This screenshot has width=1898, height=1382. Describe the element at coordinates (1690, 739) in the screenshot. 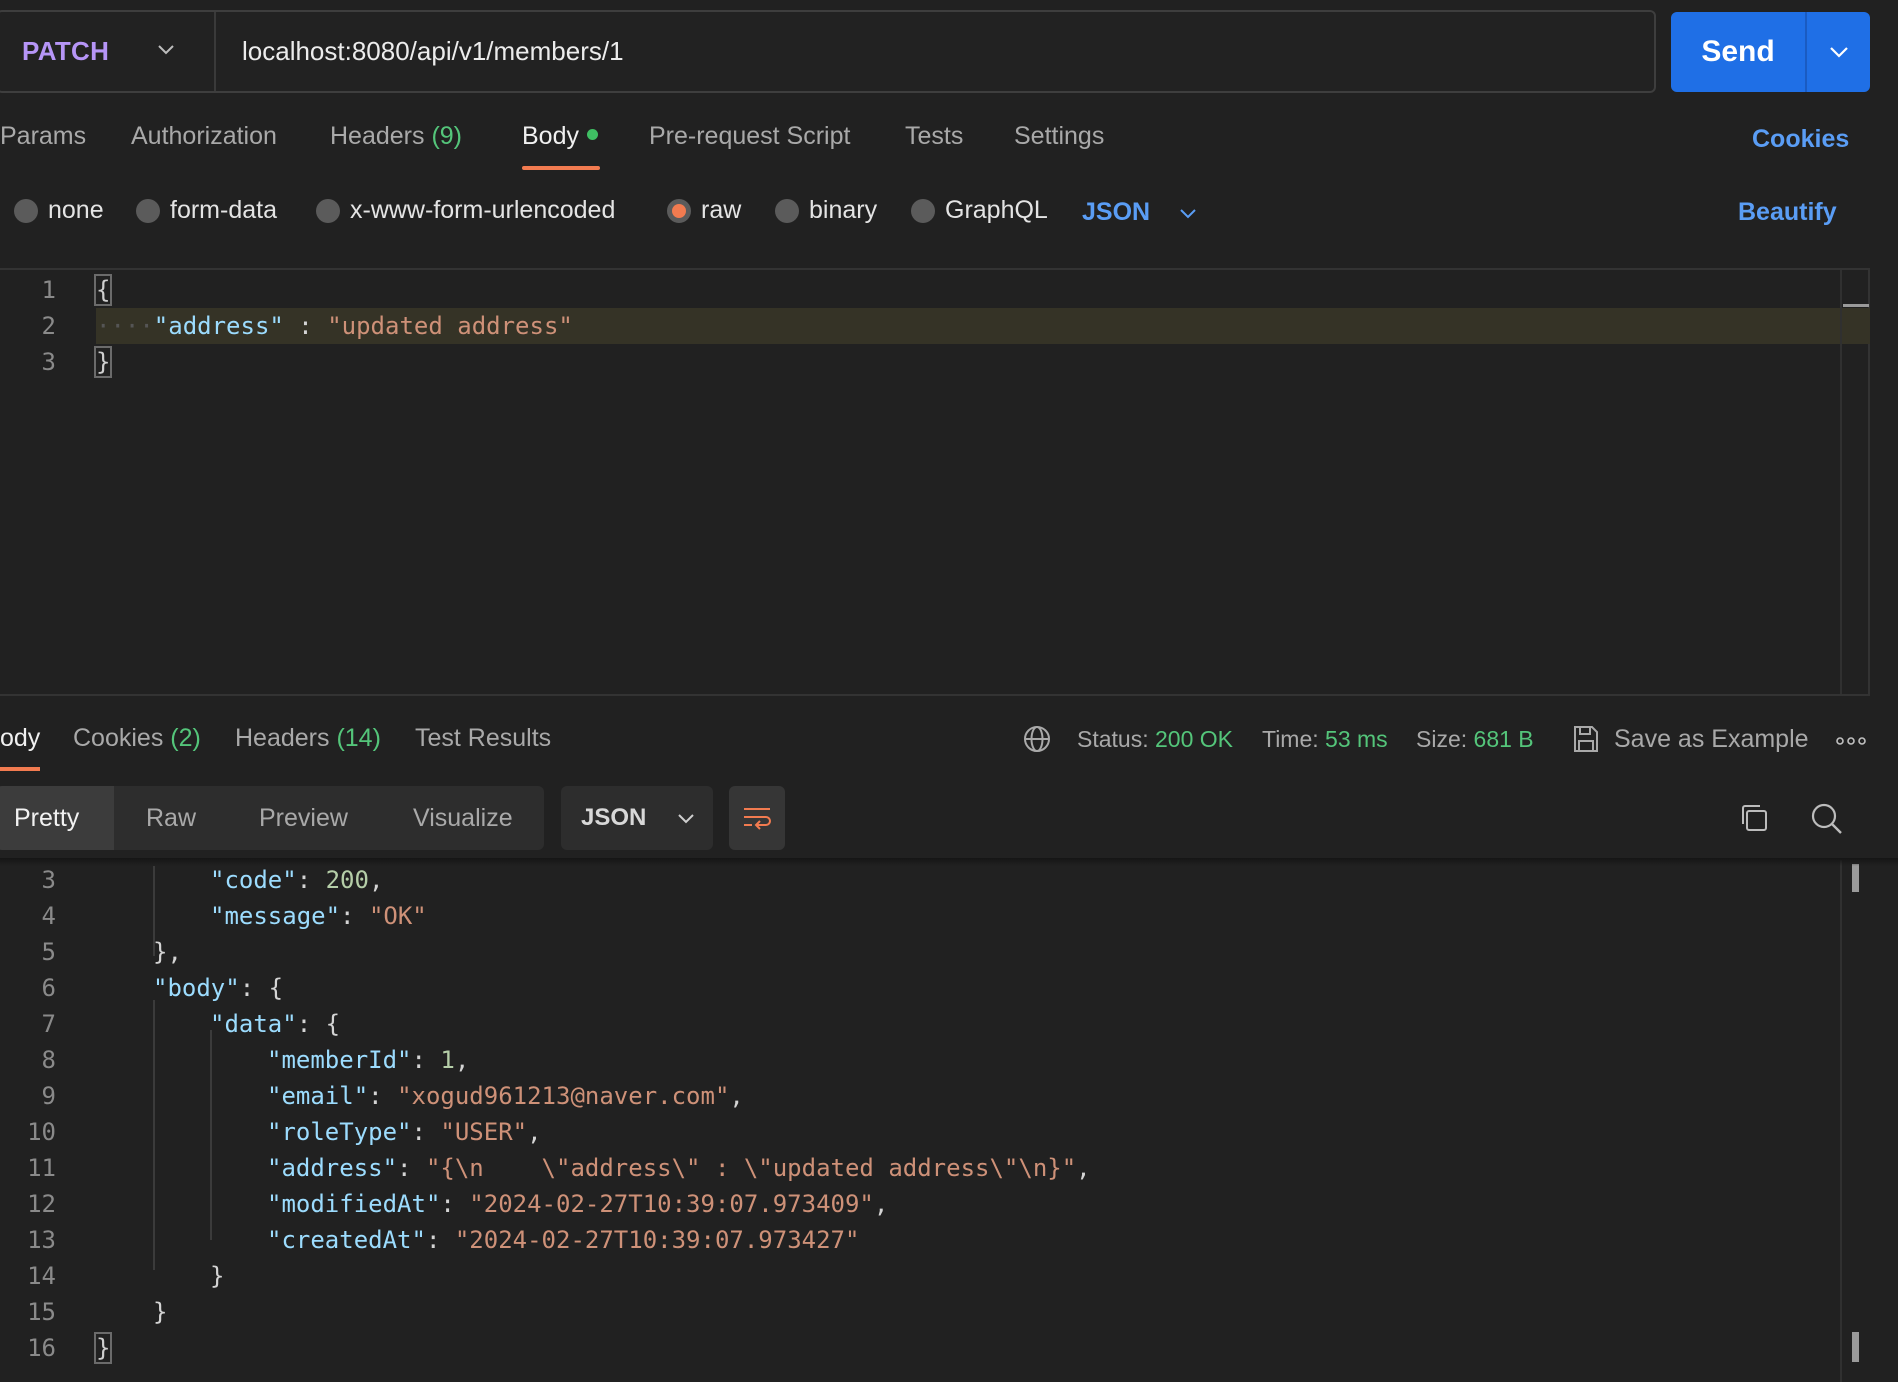

I see `save-as-example-button: Save as Example` at that location.